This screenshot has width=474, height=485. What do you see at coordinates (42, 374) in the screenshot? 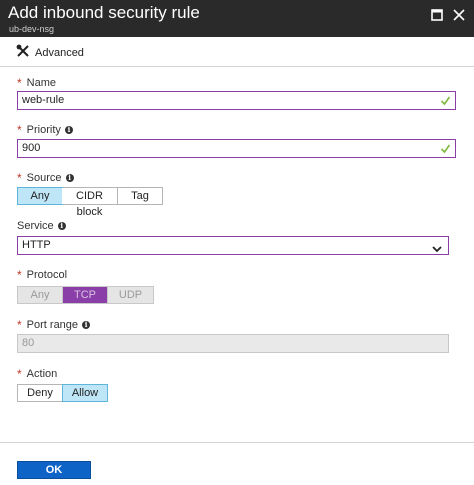
I see `action-label-text: Action` at bounding box center [42, 374].